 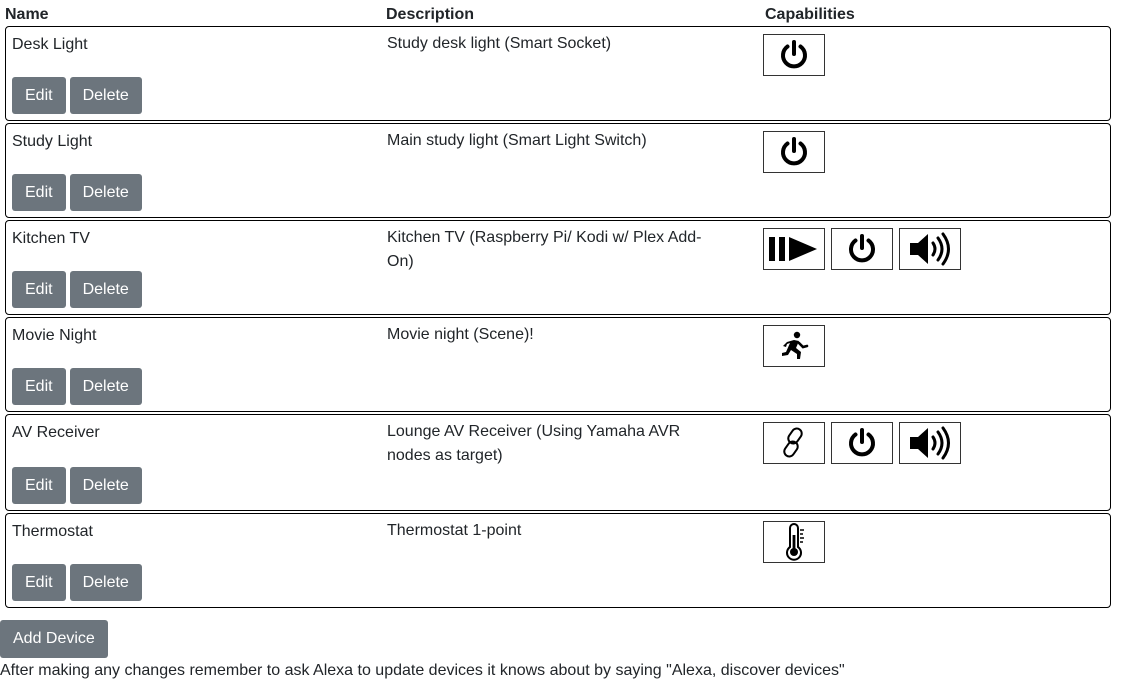 I want to click on running-person-icon, so click(x=795, y=345).